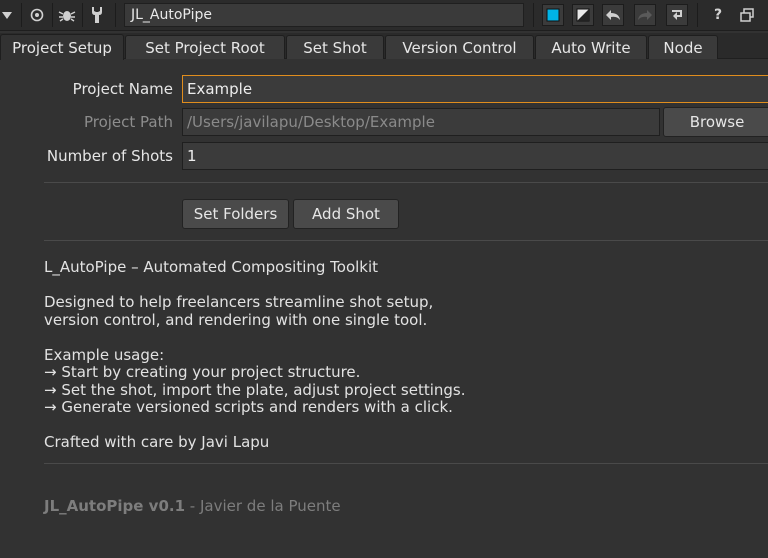 This screenshot has width=768, height=558. Describe the element at coordinates (62, 47) in the screenshot. I see `tab-project-setup: Project Setup` at that location.